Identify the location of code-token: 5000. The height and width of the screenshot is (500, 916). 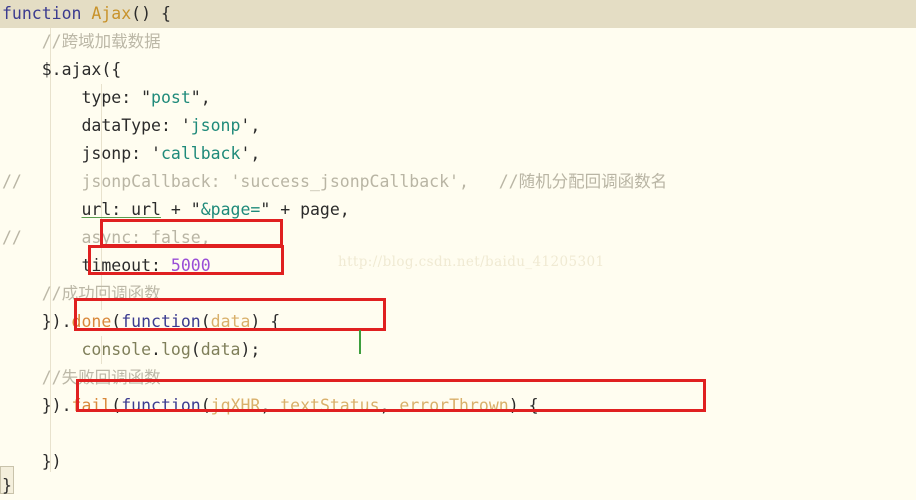
(190, 265).